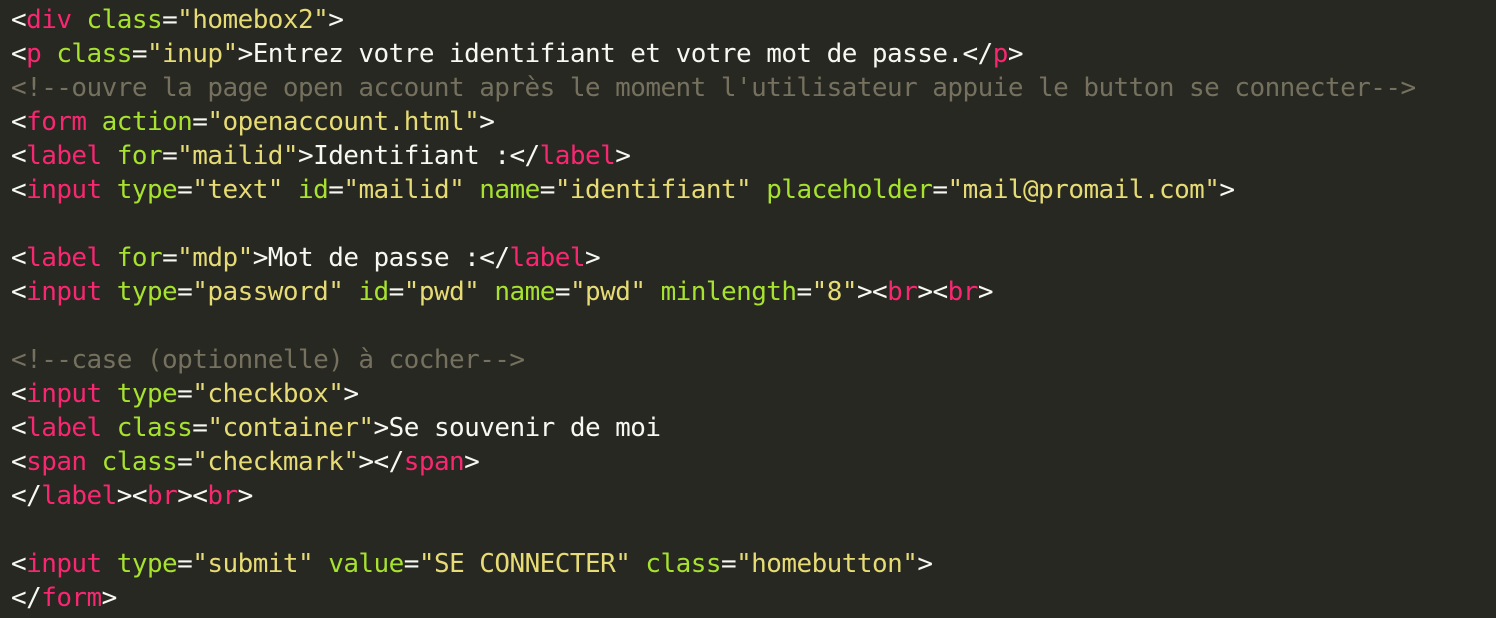 The width and height of the screenshot is (1496, 618). What do you see at coordinates (381, 462) in the screenshot?
I see `code-punct: ></` at bounding box center [381, 462].